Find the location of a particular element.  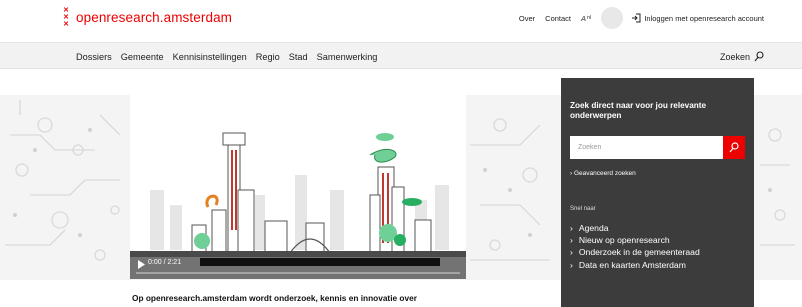

panel-search-button is located at coordinates (734, 147).